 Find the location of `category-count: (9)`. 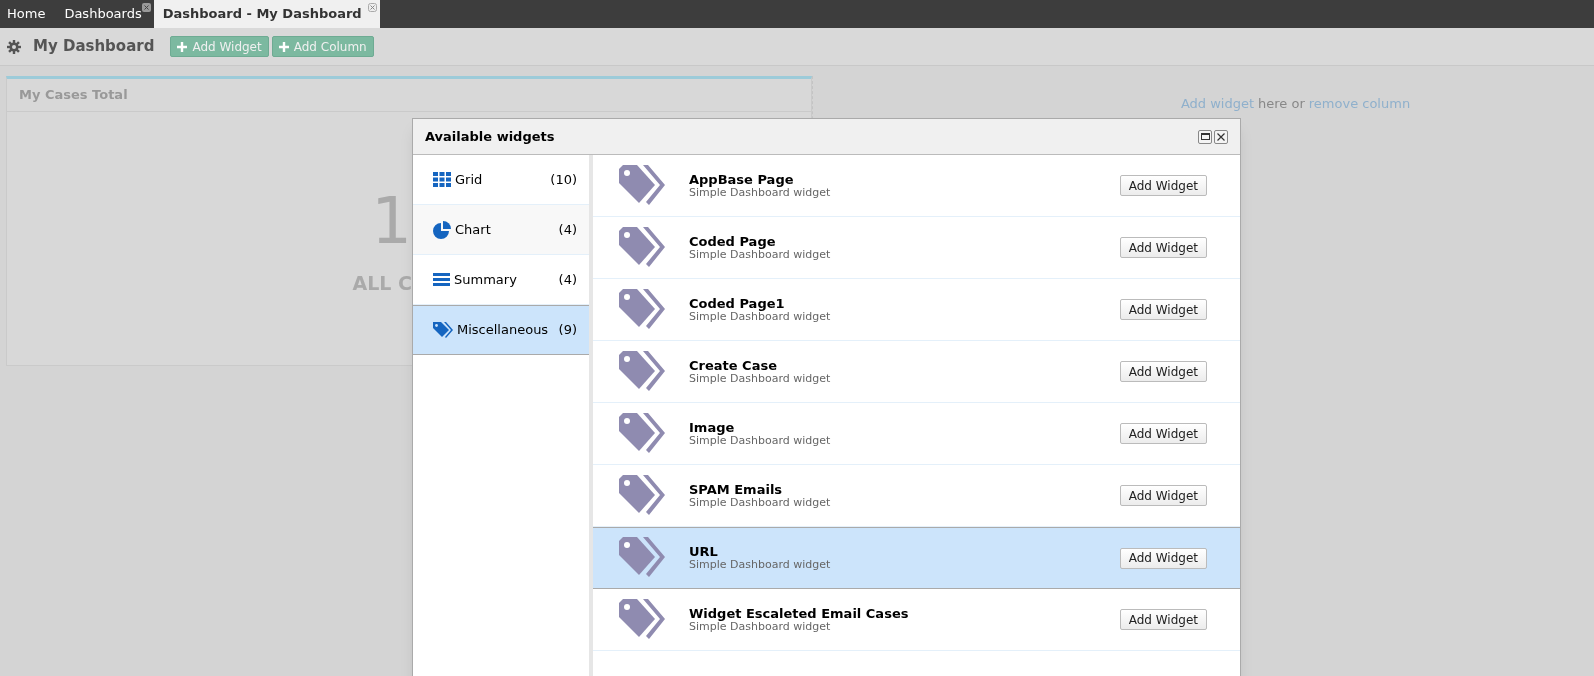

category-count: (9) is located at coordinates (567, 330).